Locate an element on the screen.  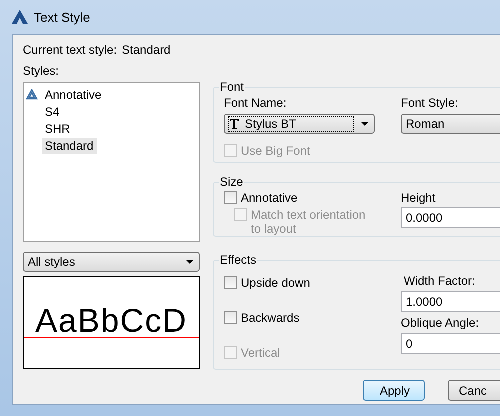
font-group-title: Font is located at coordinates (232, 87).